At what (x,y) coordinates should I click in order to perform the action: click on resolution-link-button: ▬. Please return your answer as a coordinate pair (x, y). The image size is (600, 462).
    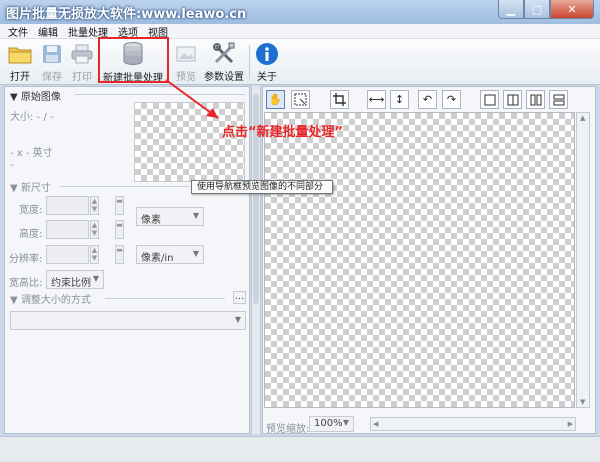
    Looking at the image, I should click on (119, 254).